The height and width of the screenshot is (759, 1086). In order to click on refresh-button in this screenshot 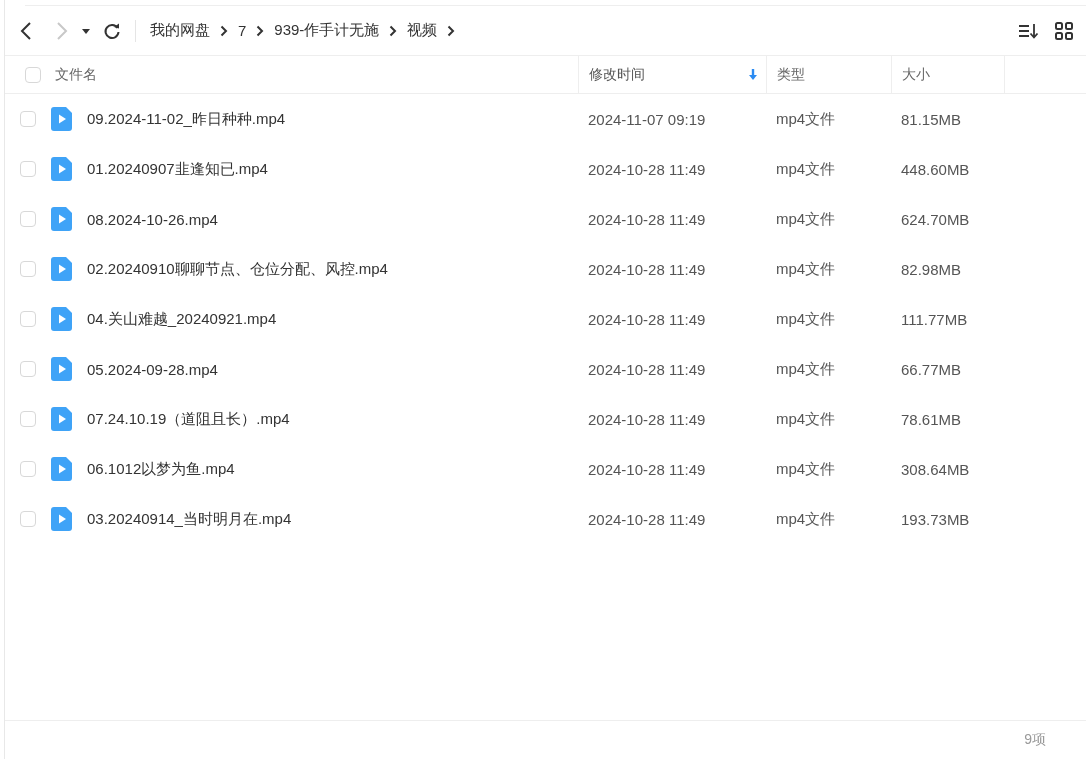, I will do `click(112, 30)`.